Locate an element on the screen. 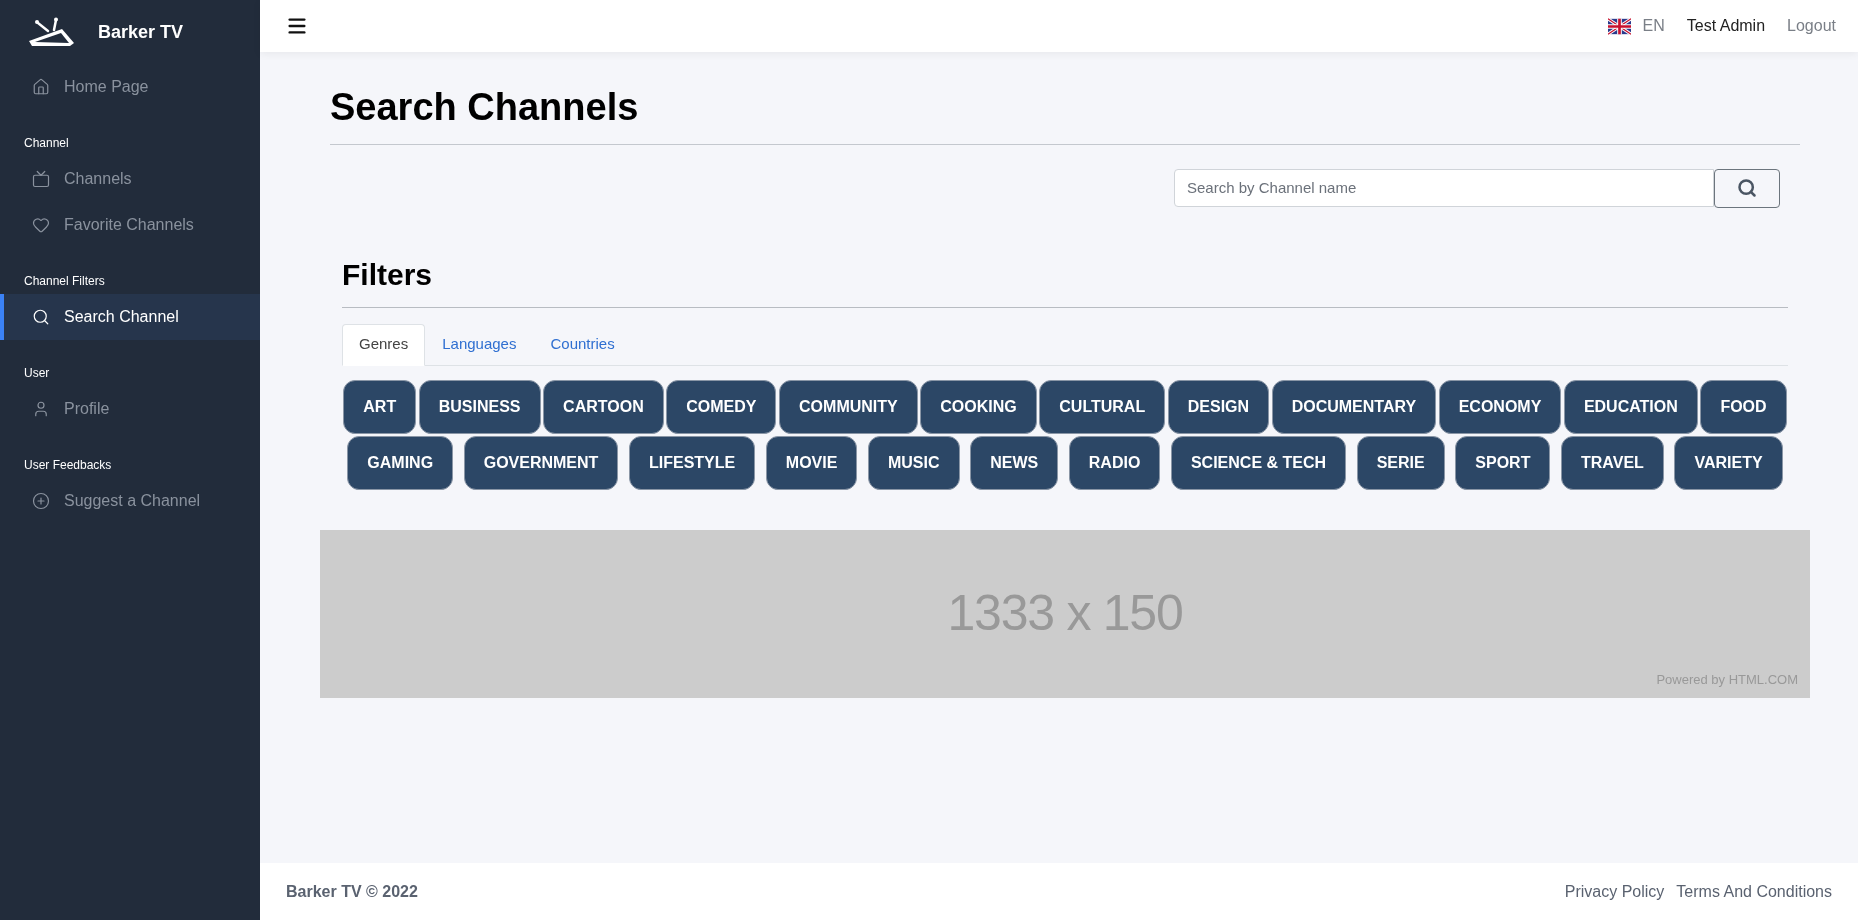  genre-button: EDUCATION is located at coordinates (1630, 406).